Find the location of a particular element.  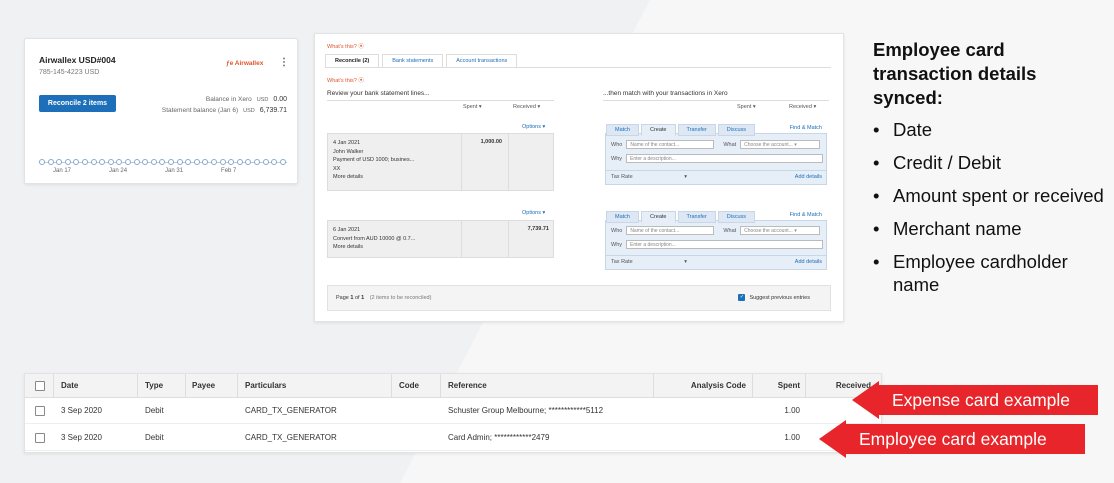

suggest-previous-entries: ✓ Suggest previous entries is located at coordinates (774, 297).